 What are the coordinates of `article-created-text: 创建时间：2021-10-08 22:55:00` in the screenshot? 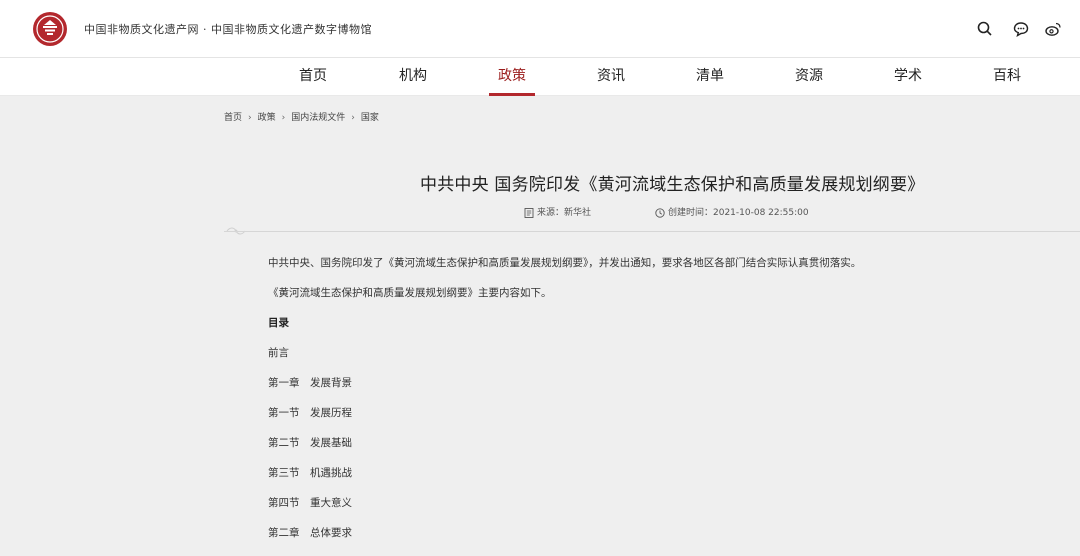 It's located at (738, 213).